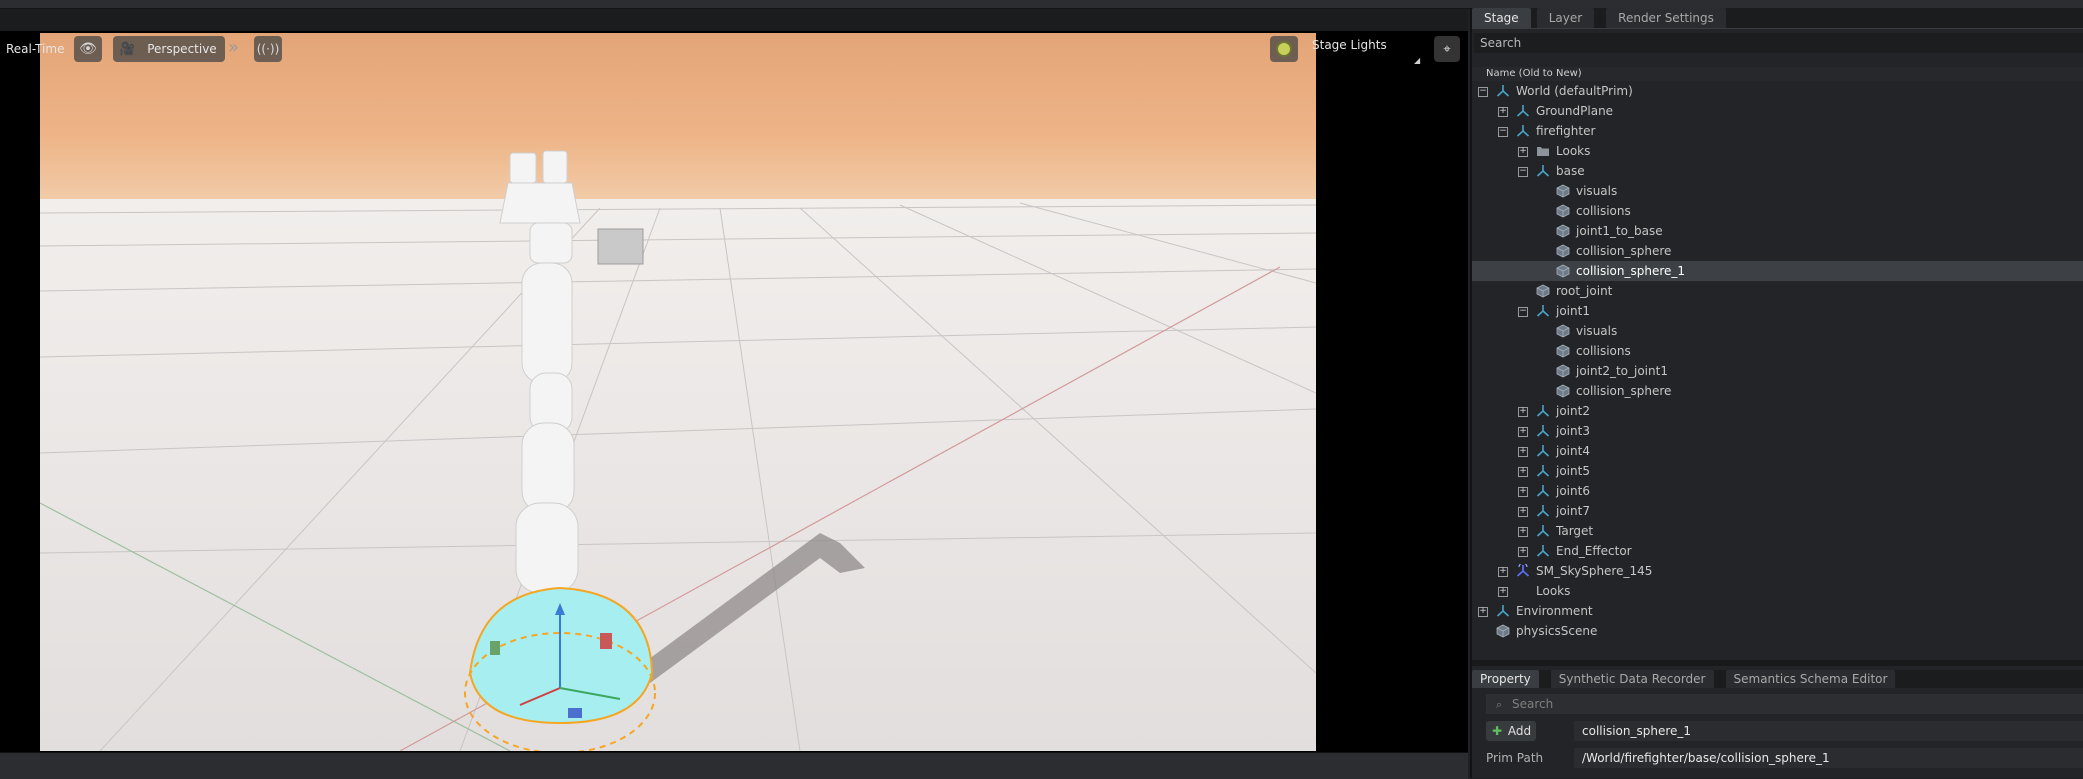 The width and height of the screenshot is (2083, 779). I want to click on property-search-placeholder: Search, so click(1533, 704).